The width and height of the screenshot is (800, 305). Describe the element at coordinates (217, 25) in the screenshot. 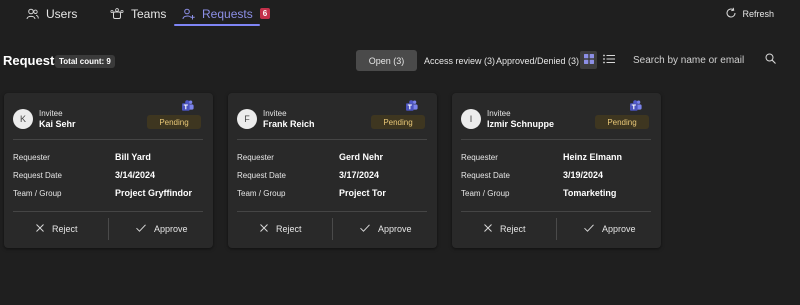

I see `active-tab-indicator` at that location.